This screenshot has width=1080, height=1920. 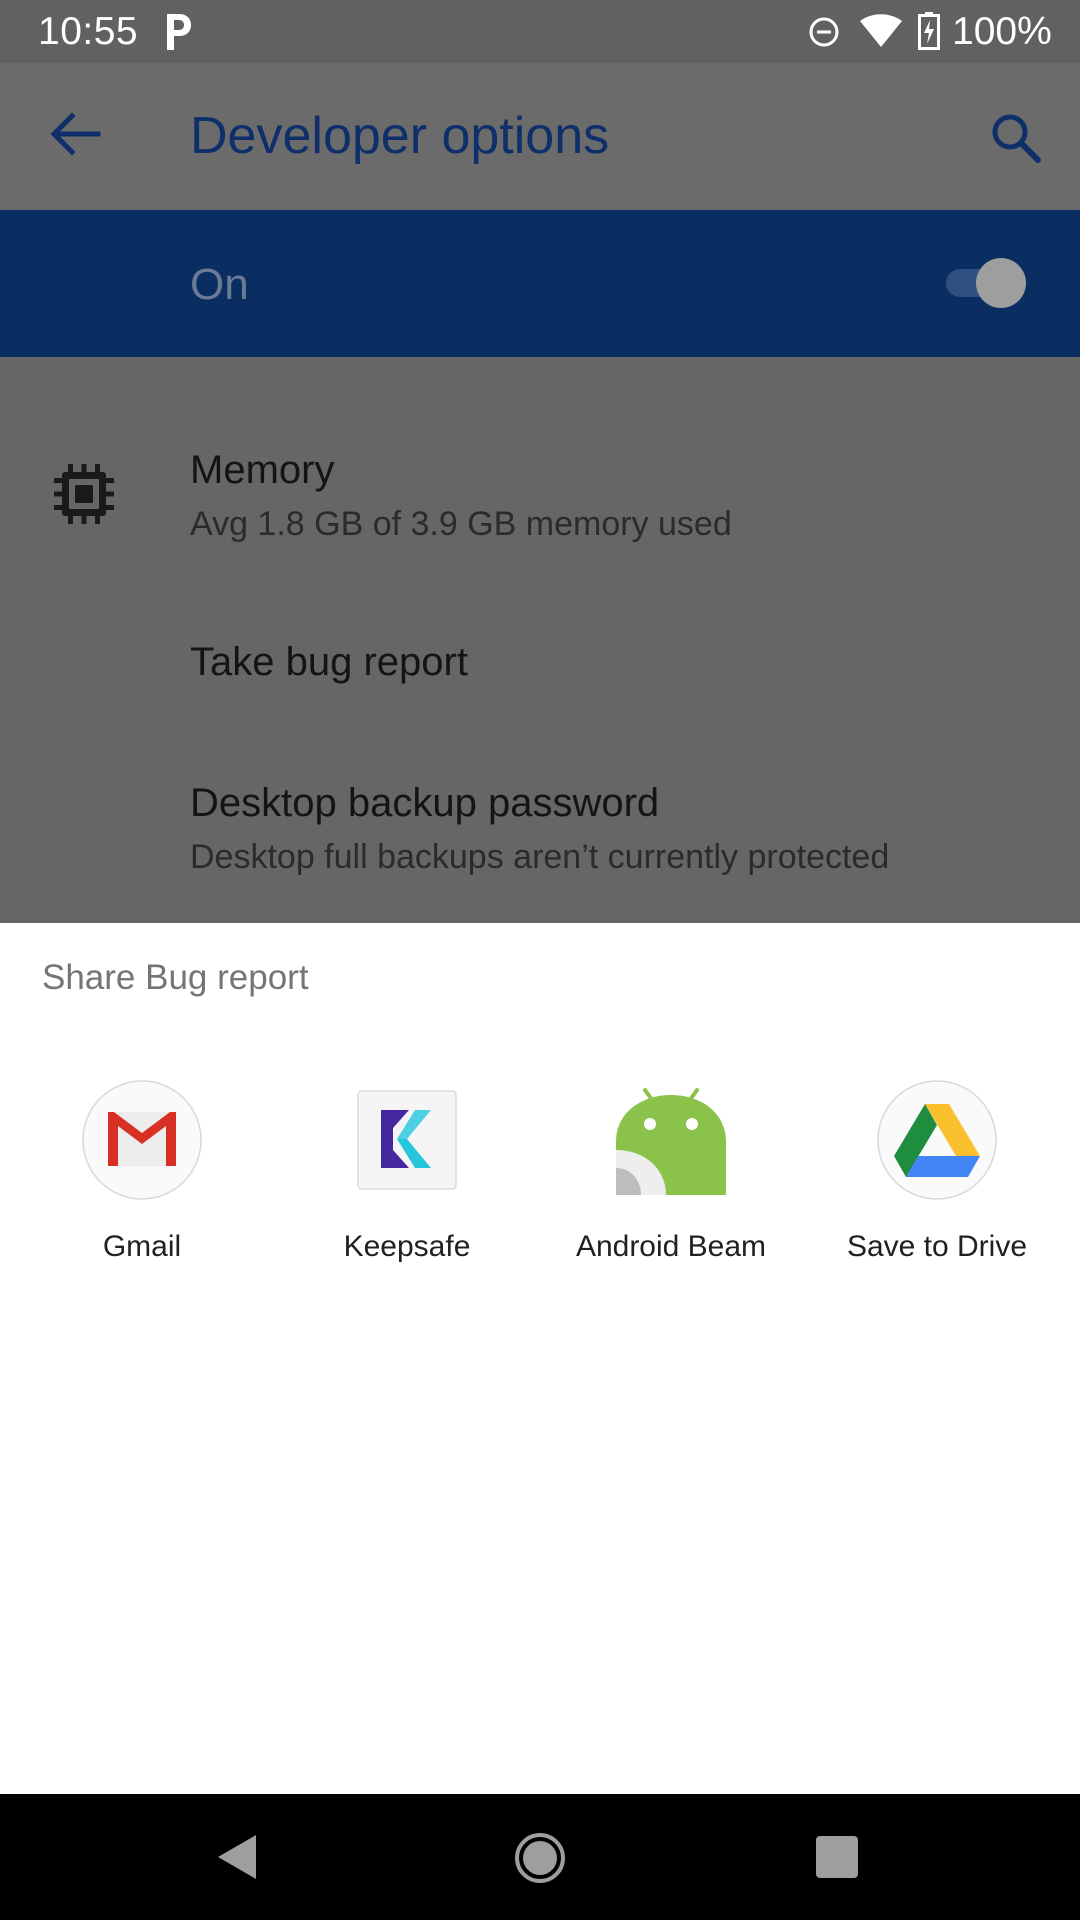 What do you see at coordinates (929, 31) in the screenshot?
I see `battery-charging-icon` at bounding box center [929, 31].